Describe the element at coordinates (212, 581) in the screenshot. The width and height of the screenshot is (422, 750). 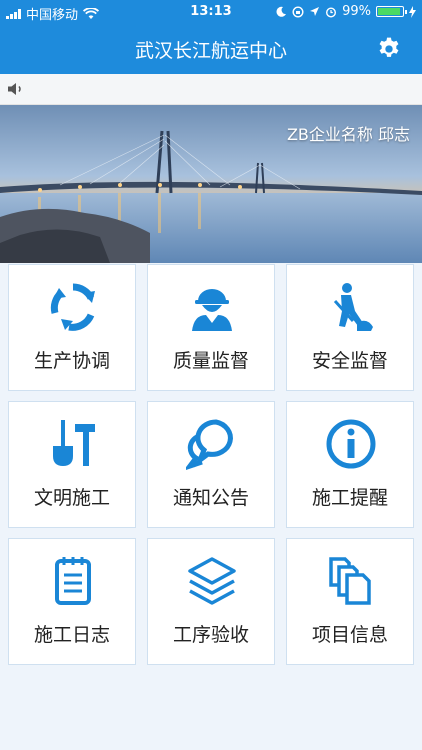
I see `layers-icon` at that location.